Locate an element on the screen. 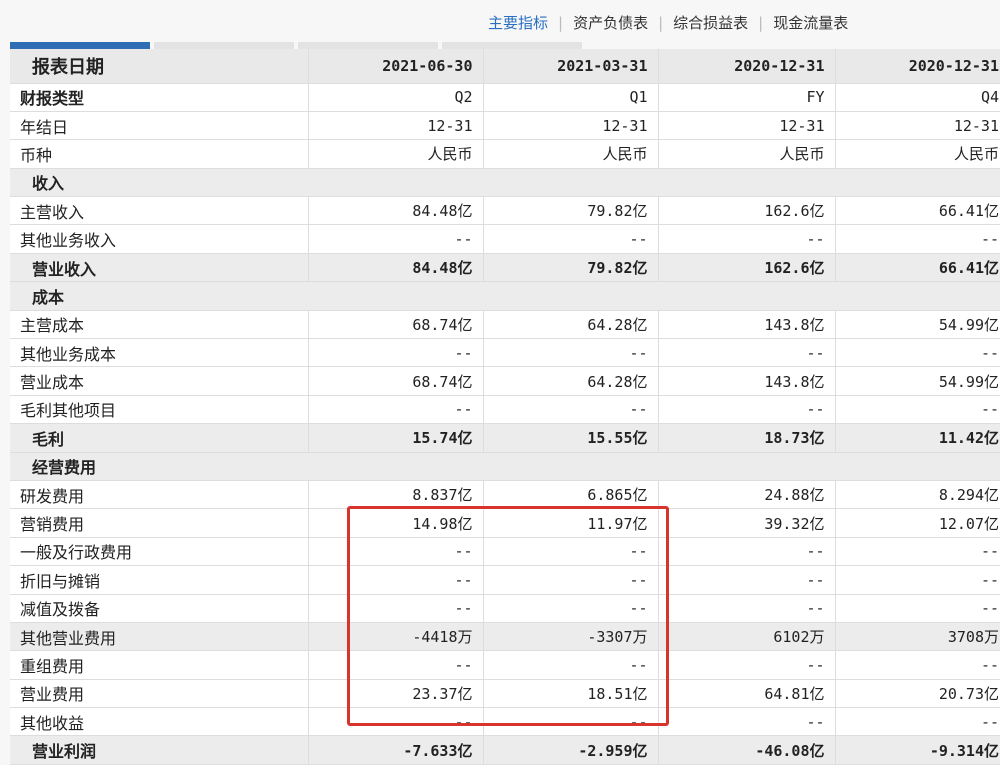  column-date: 2020-12-31 is located at coordinates (917, 66).